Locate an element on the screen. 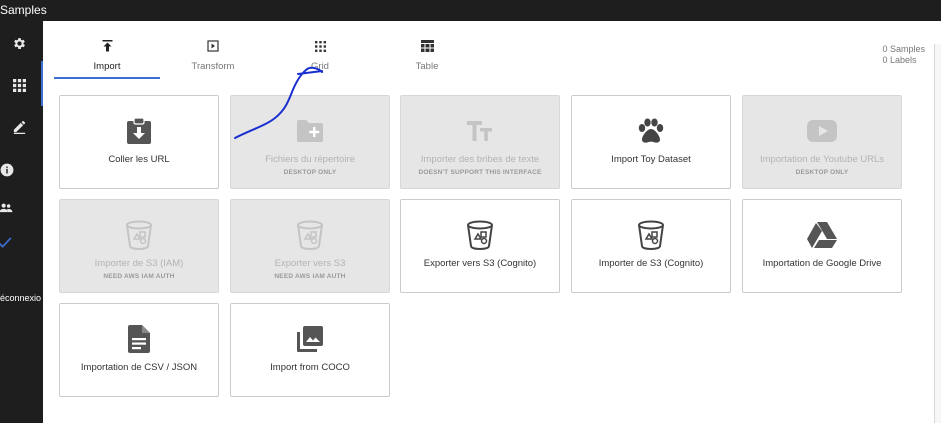 Image resolution: width=941 pixels, height=423 pixels. right-scroll-panel is located at coordinates (937, 233).